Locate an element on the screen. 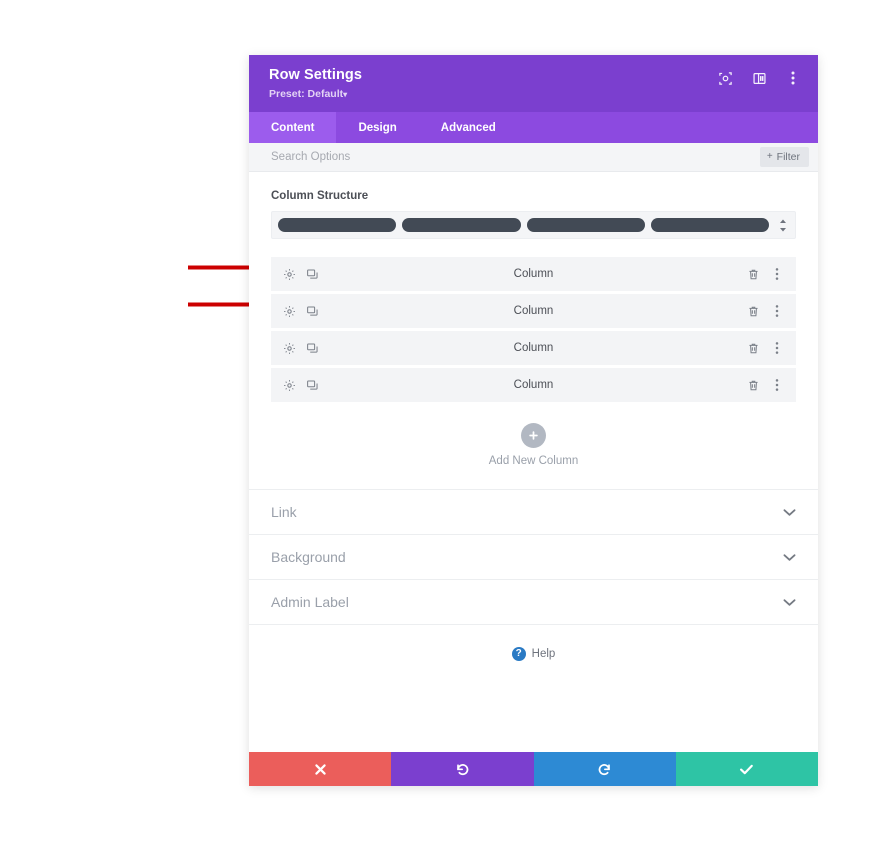 The height and width of the screenshot is (854, 880). add-new-column-button: Add New Column is located at coordinates (533, 445).